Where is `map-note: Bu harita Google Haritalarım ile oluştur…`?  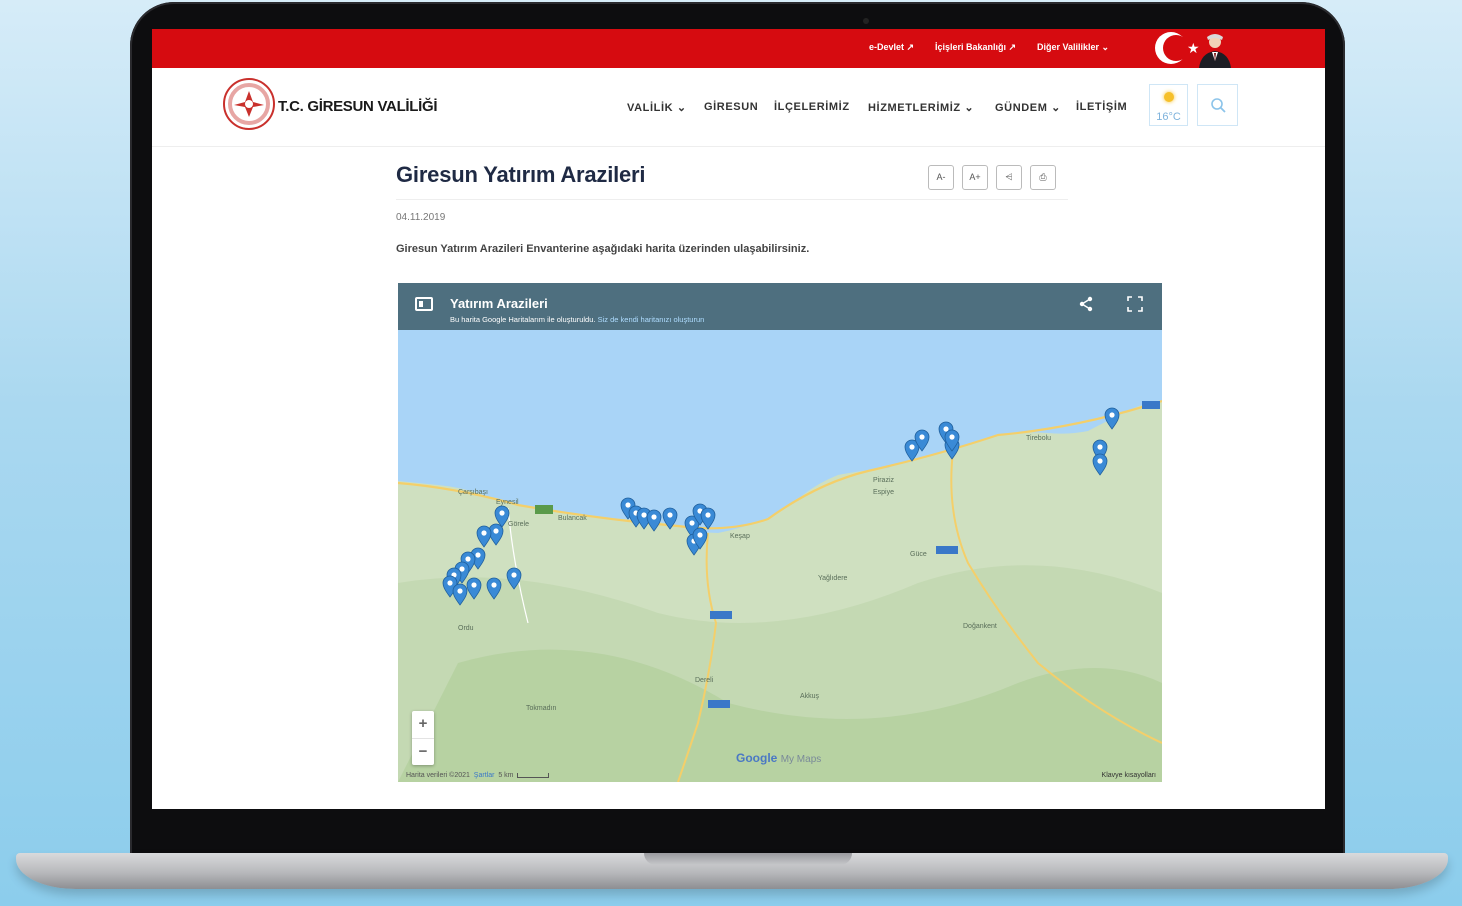
map-note: Bu harita Google Haritalarım ile oluştur… is located at coordinates (577, 319).